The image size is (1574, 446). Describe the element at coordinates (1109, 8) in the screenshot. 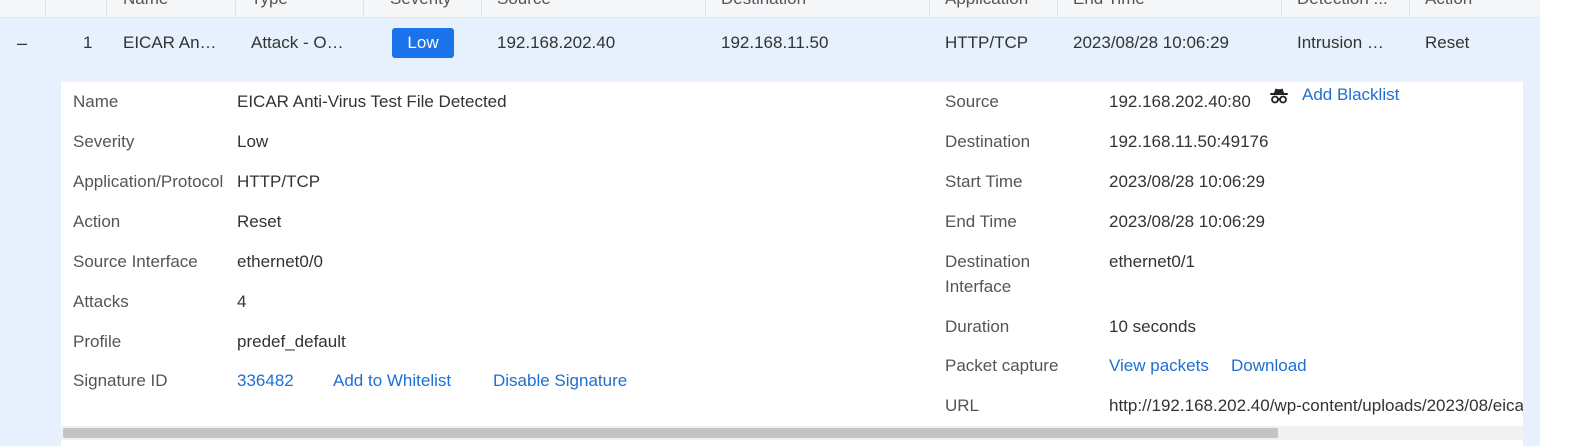

I see `column-header-end-time: End Time` at that location.